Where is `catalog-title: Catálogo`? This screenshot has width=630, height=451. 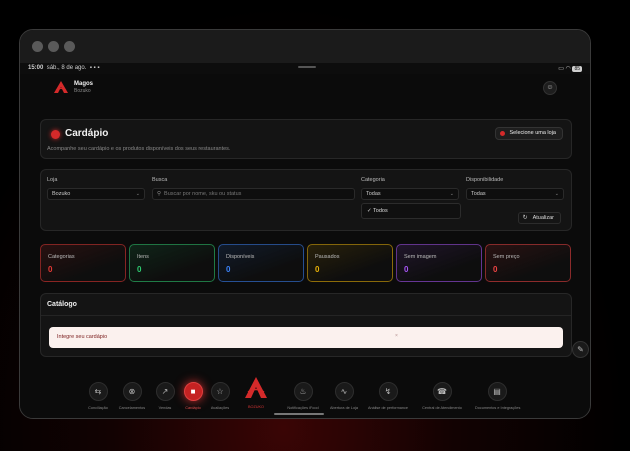
catalog-title: Catálogo is located at coordinates (62, 304).